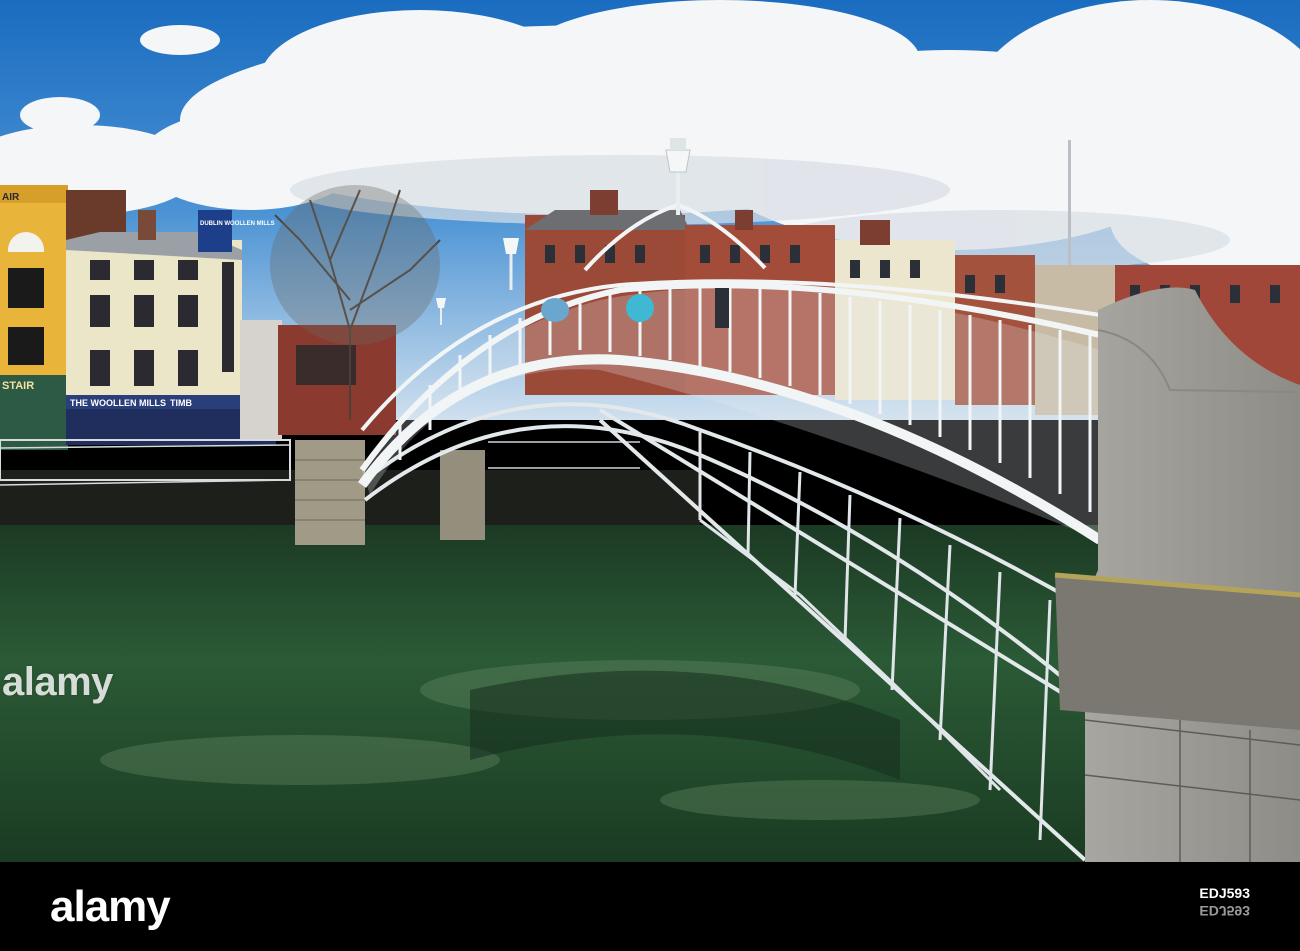  What do you see at coordinates (181, 403) in the screenshot?
I see `woollen-mills-fascia-2: TIMB` at bounding box center [181, 403].